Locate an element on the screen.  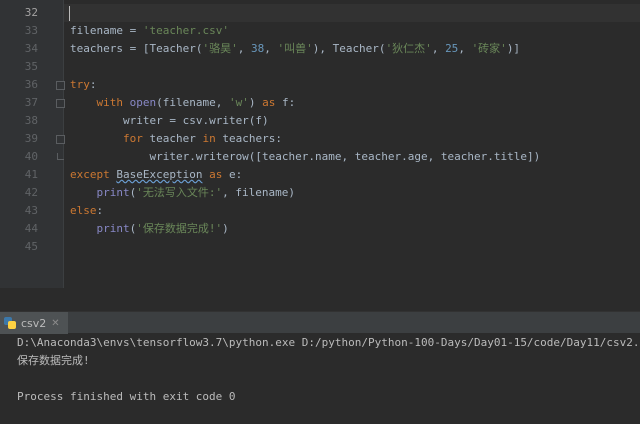
code-token: '无法写入文件:' is located at coordinates (179, 192).